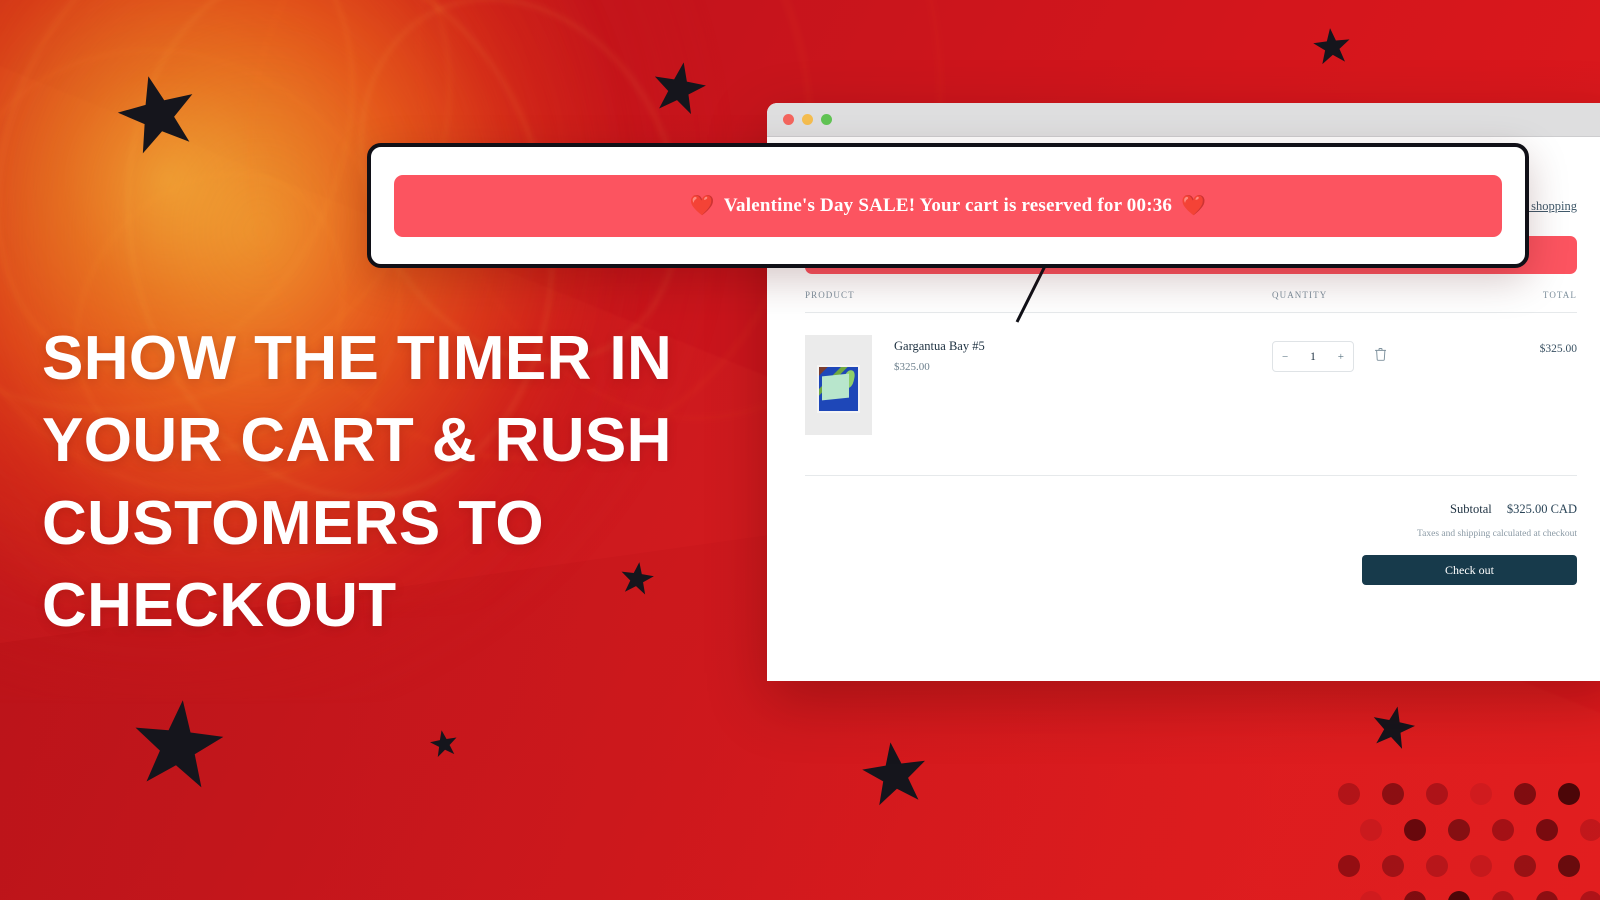  Describe the element at coordinates (912, 367) in the screenshot. I see `product-unit-price: $325.00` at that location.